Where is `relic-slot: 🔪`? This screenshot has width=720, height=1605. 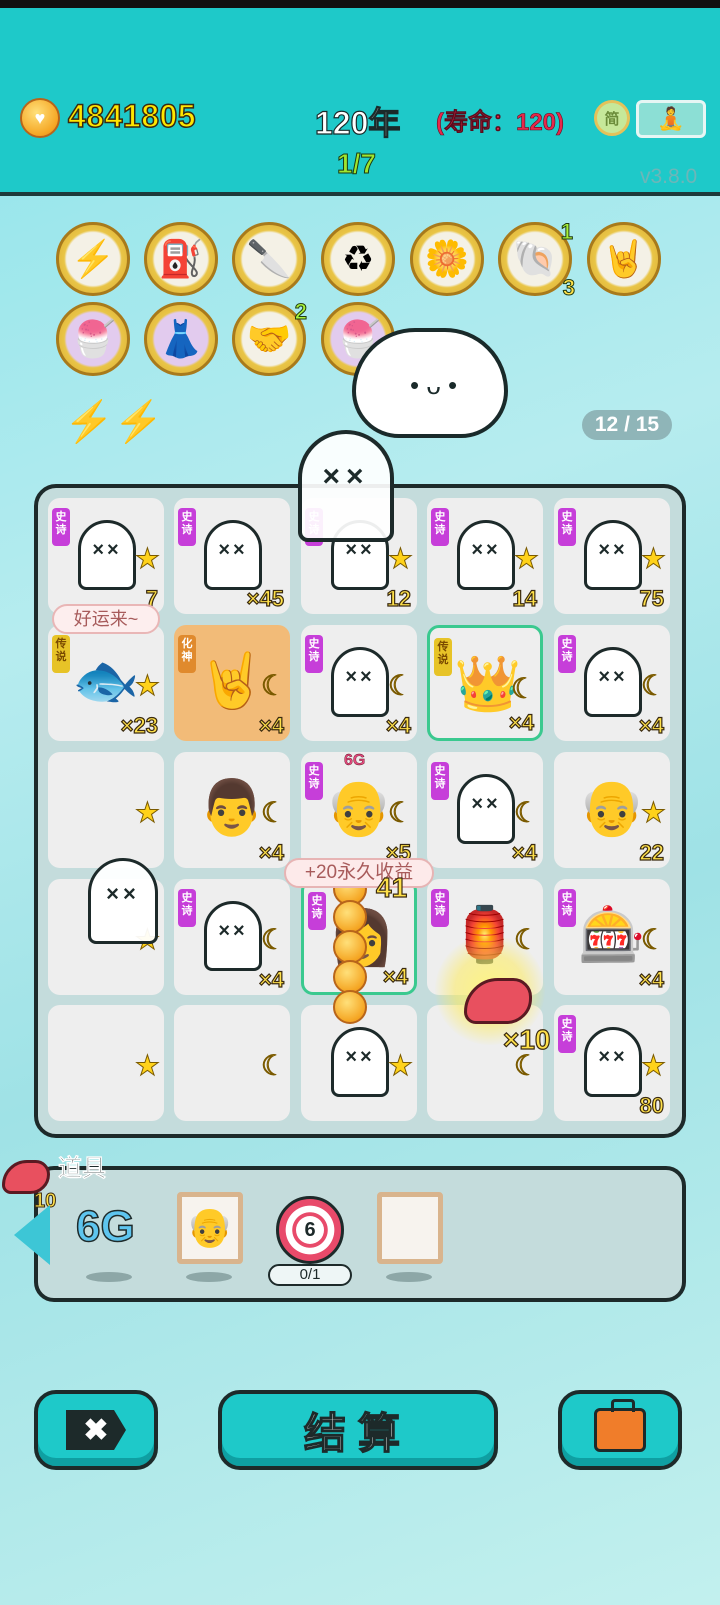 relic-slot: 🔪 is located at coordinates (269, 259).